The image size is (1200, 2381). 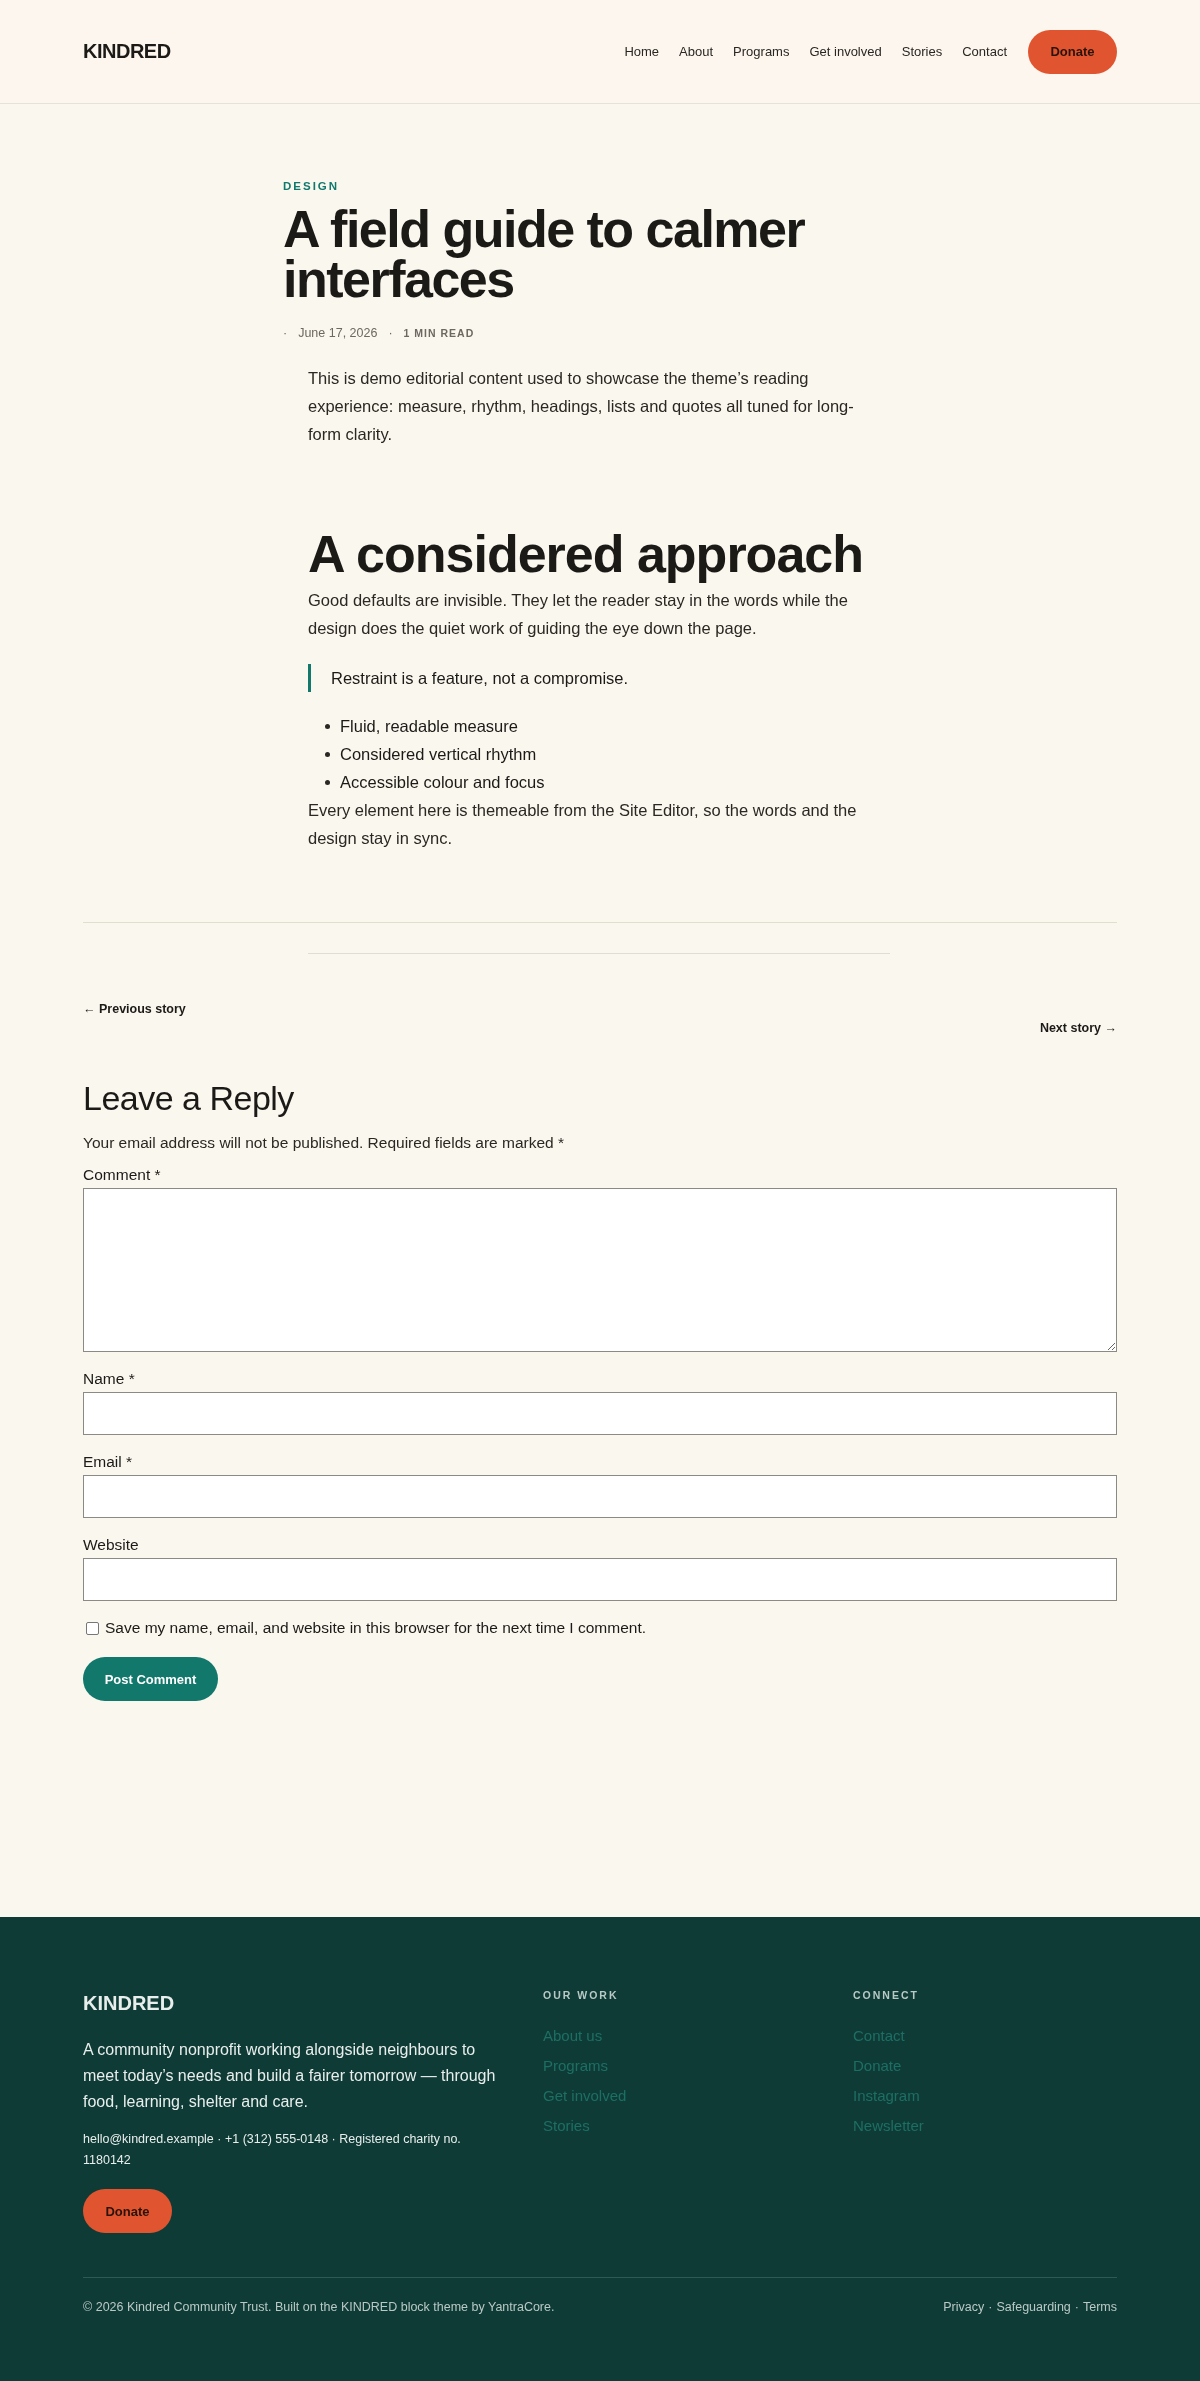 I want to click on post-date: June 17, 2026, so click(x=338, y=333).